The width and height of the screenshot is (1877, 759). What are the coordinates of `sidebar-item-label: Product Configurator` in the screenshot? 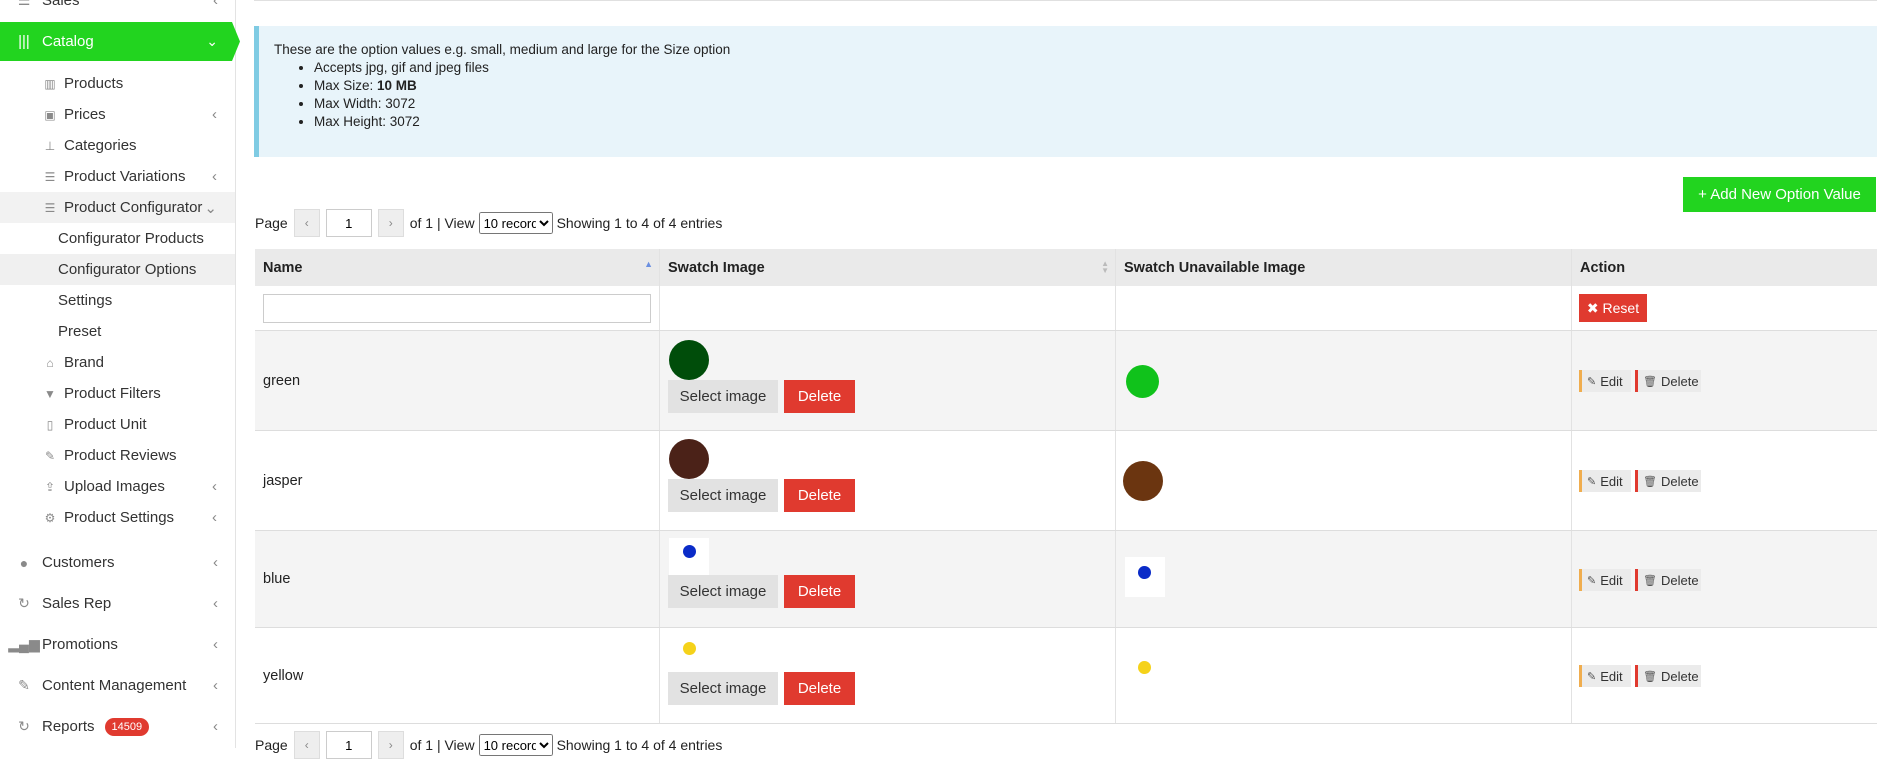 It's located at (133, 207).